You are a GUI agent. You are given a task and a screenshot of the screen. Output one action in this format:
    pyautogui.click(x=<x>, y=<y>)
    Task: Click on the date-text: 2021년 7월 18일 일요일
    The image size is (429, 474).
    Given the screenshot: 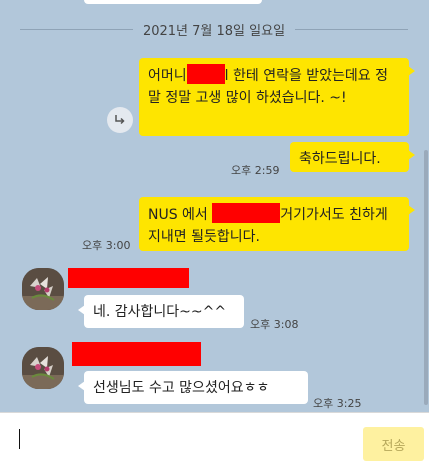 What is the action you would take?
    pyautogui.click(x=214, y=31)
    